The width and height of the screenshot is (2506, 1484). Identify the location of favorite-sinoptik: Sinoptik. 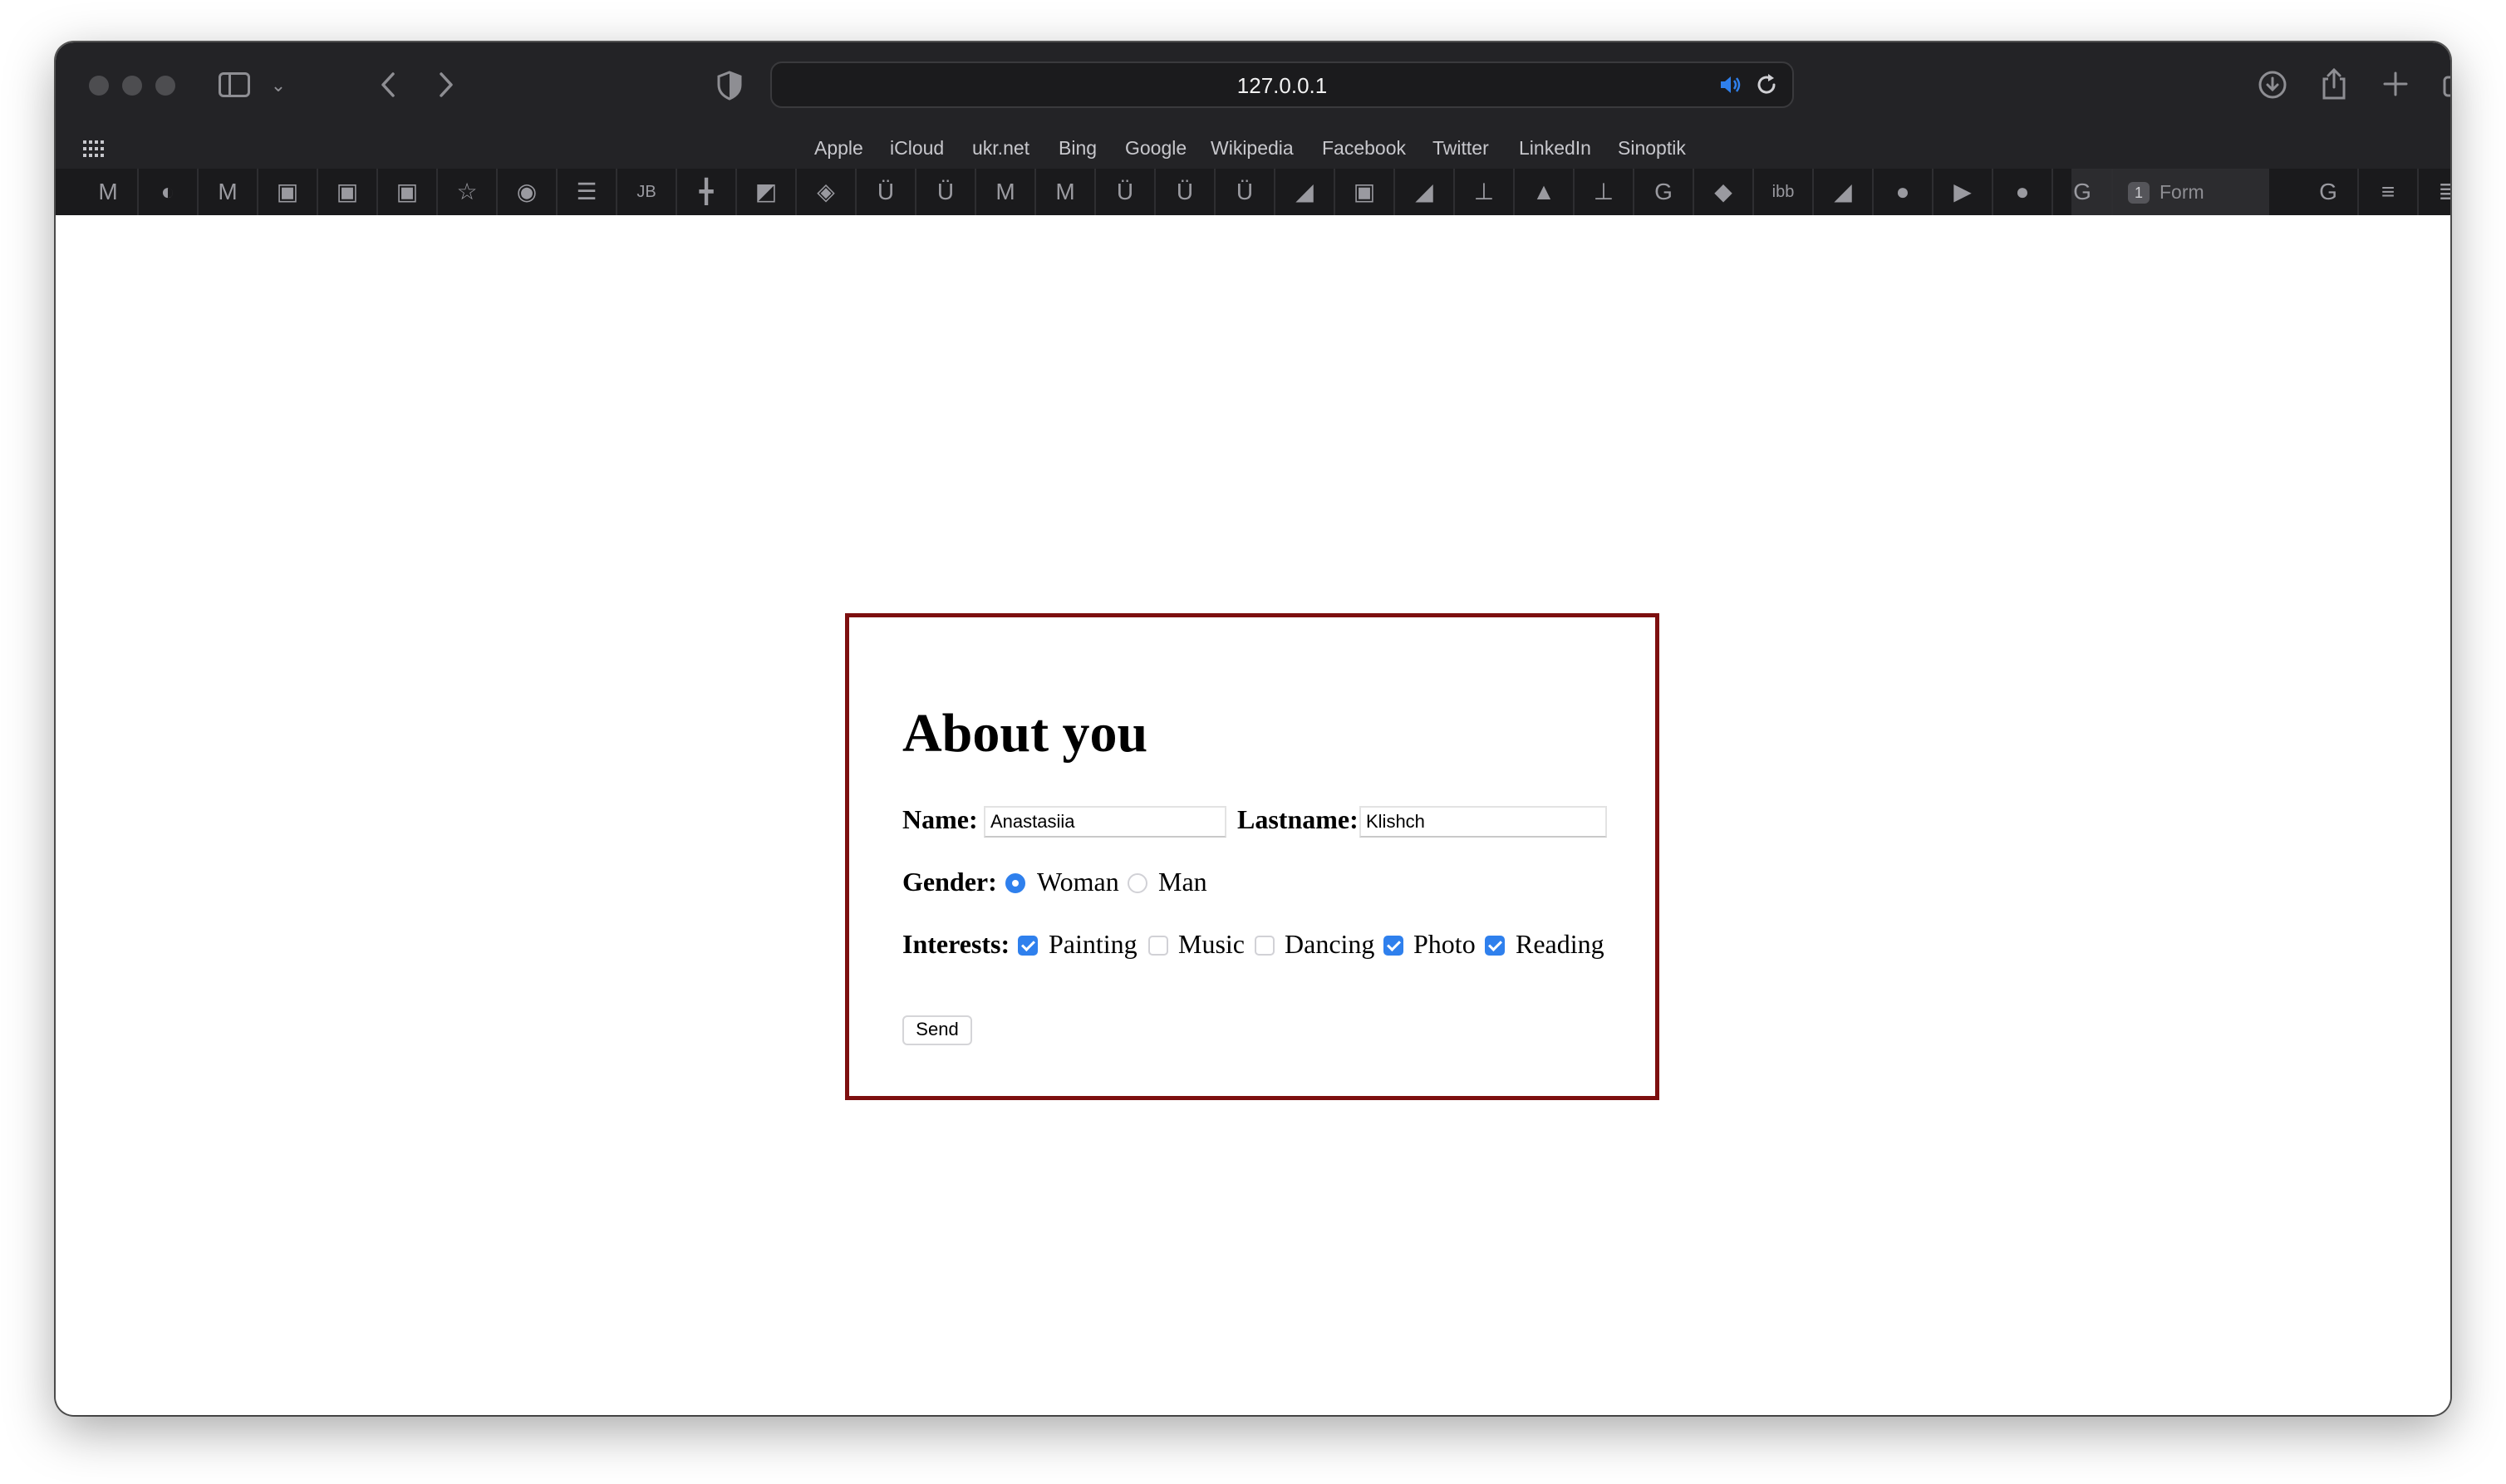
(1652, 147).